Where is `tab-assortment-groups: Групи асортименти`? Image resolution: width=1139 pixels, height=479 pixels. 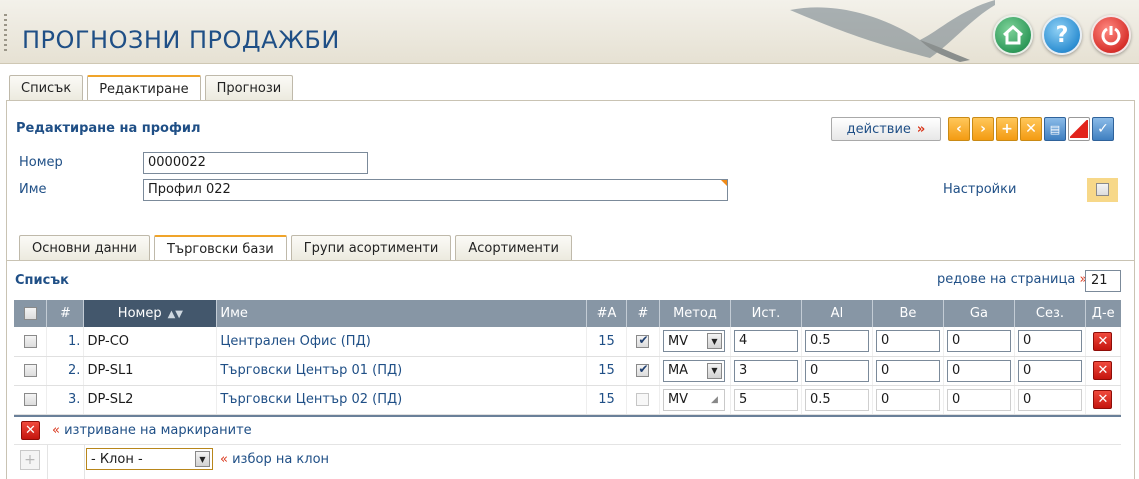 tab-assortment-groups: Групи асортименти is located at coordinates (371, 247).